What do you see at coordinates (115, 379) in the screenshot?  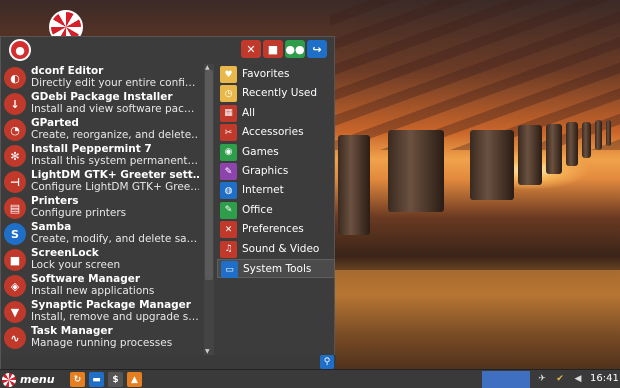 I see `terminal-icon: $` at bounding box center [115, 379].